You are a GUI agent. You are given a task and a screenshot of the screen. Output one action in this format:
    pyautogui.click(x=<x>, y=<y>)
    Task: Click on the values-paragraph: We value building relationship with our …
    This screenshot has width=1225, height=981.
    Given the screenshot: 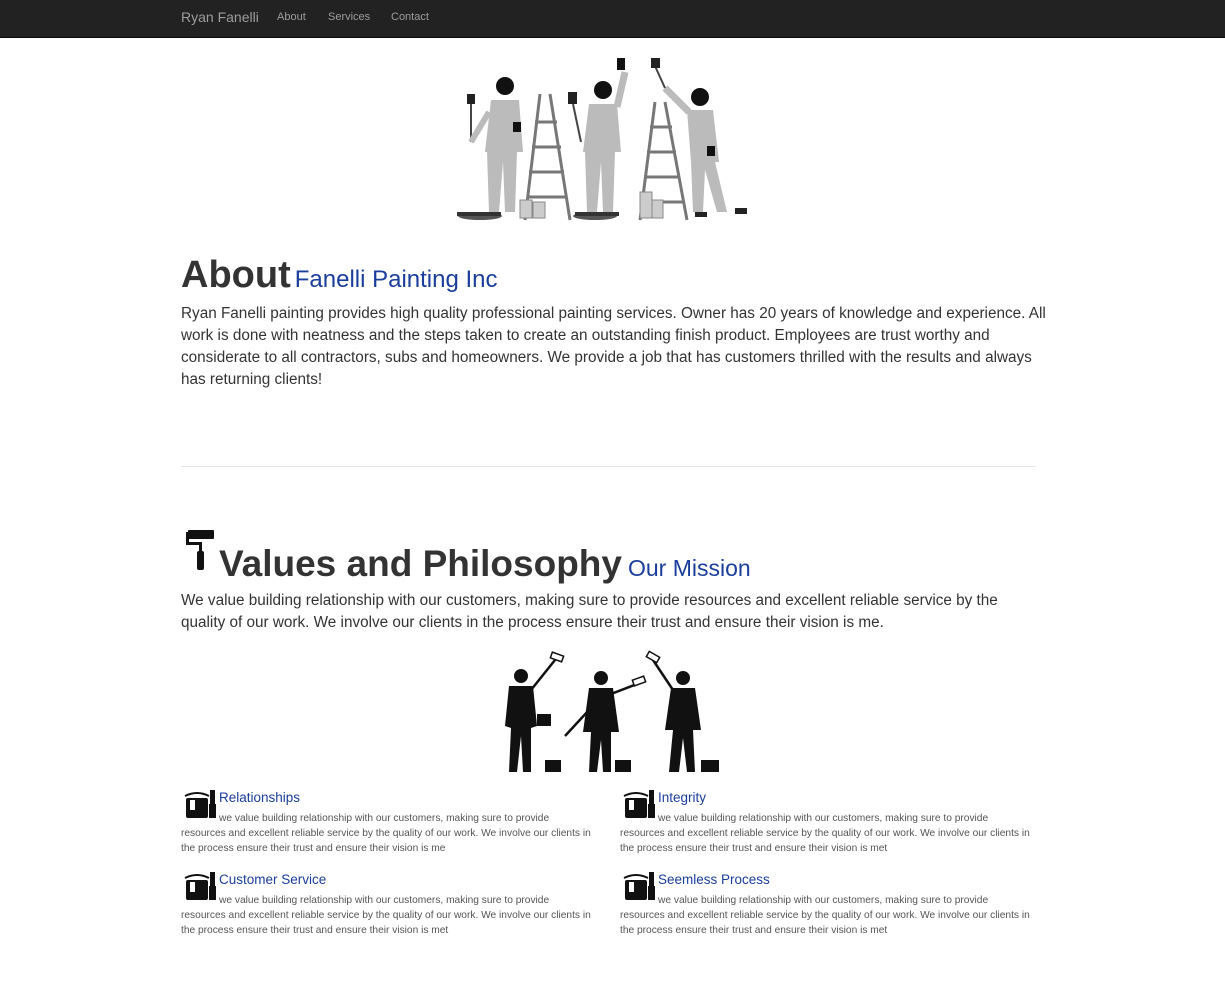 What is the action you would take?
    pyautogui.click(x=589, y=611)
    